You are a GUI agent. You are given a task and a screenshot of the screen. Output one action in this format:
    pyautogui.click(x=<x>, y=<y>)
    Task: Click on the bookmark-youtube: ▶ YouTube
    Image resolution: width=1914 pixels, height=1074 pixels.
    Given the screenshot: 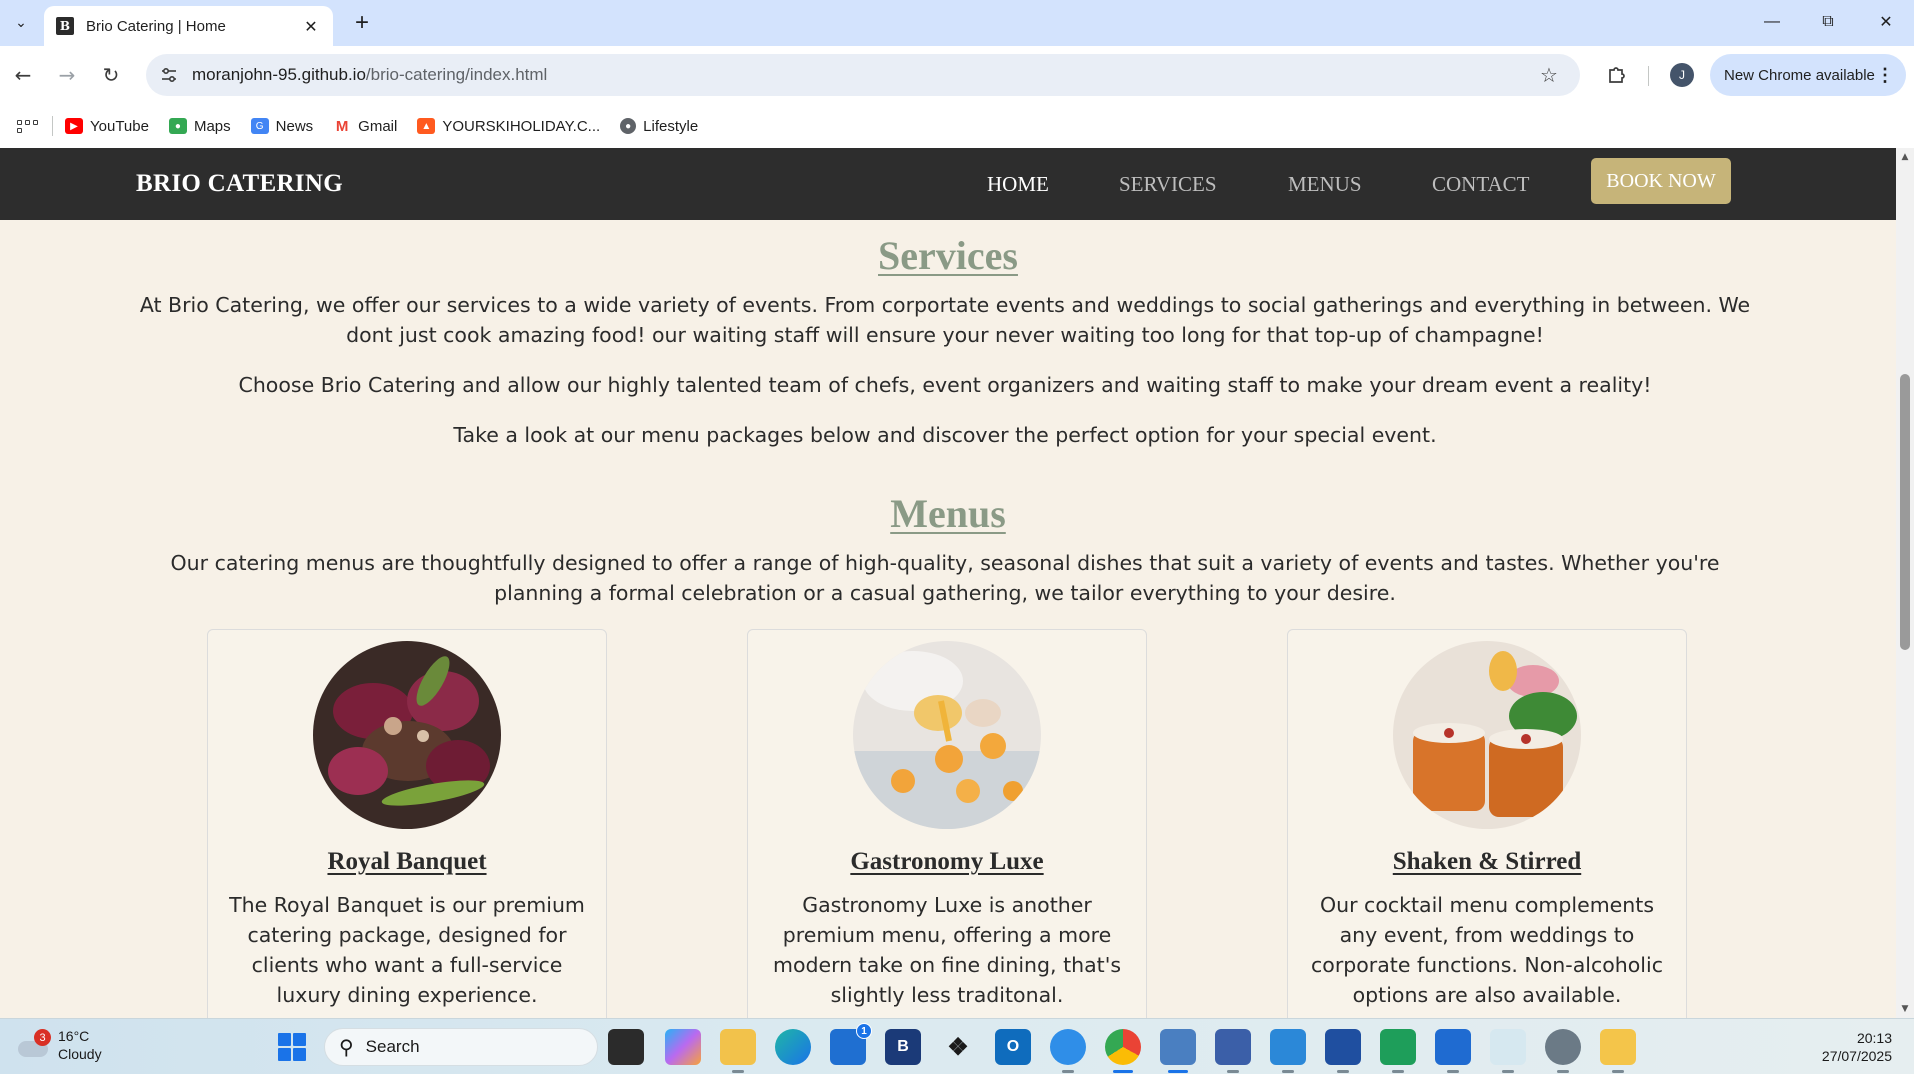 What is the action you would take?
    pyautogui.click(x=107, y=126)
    